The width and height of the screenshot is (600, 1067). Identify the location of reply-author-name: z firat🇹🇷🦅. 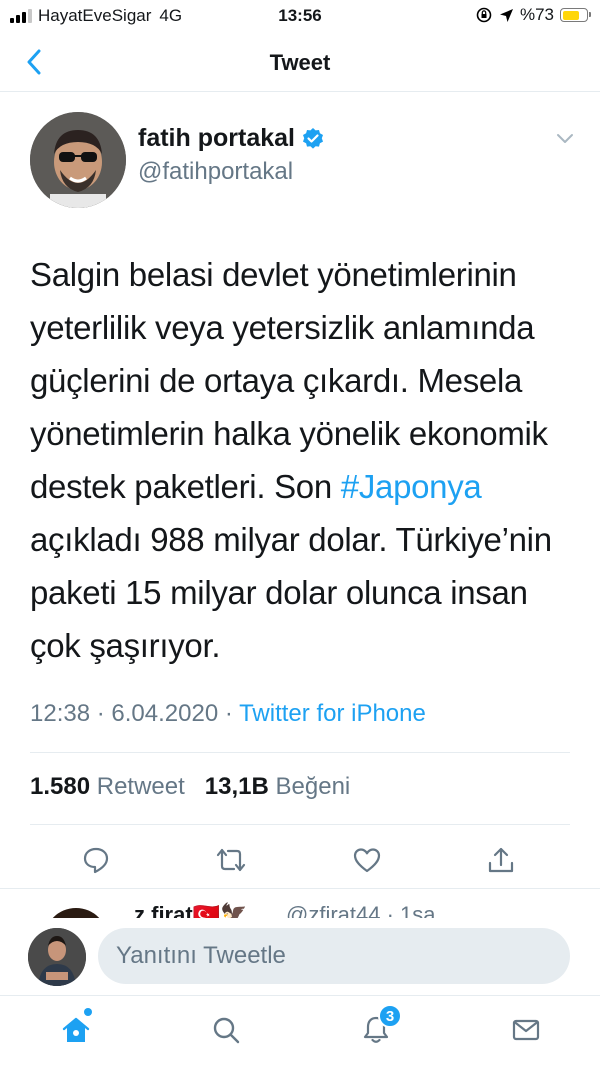
(191, 910).